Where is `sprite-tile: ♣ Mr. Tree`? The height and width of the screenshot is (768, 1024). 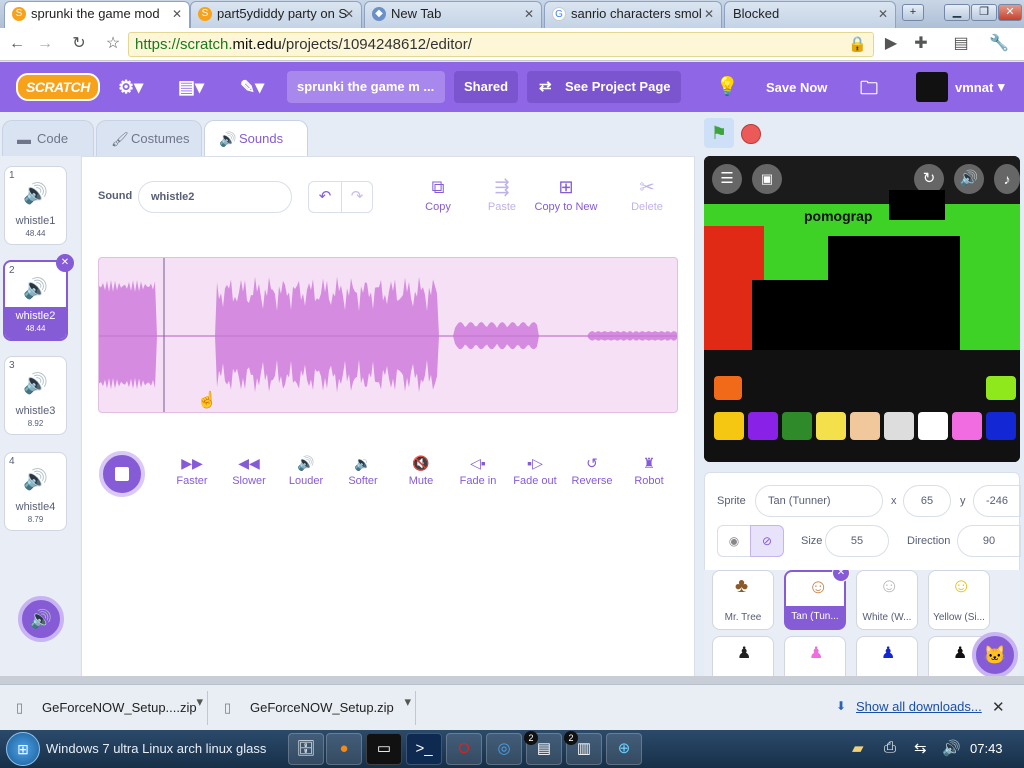 sprite-tile: ♣ Mr. Tree is located at coordinates (743, 600).